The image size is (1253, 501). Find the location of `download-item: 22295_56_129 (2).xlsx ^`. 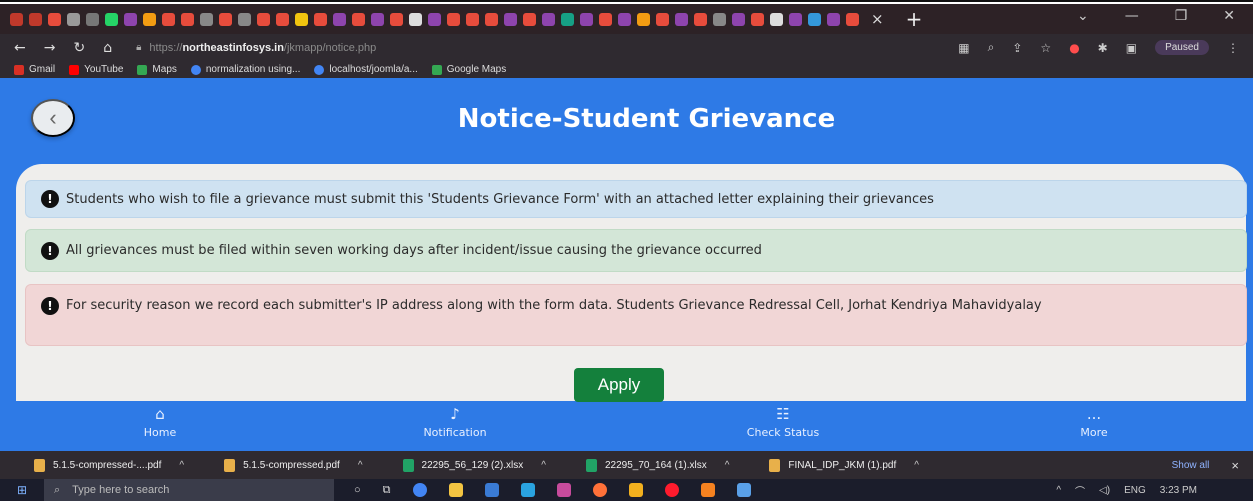

download-item: 22295_56_129 (2).xlsx ^ is located at coordinates (474, 465).